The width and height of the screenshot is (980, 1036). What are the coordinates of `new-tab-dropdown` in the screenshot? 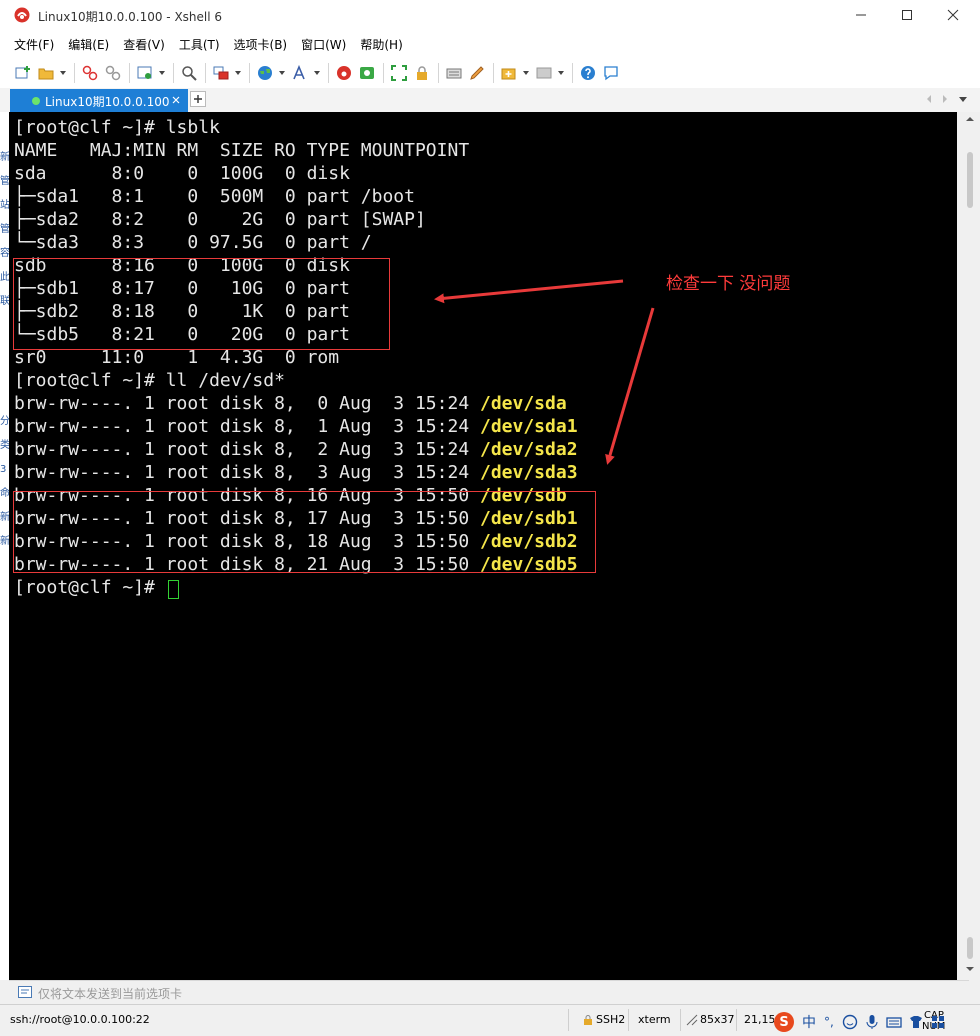 It's located at (526, 73).